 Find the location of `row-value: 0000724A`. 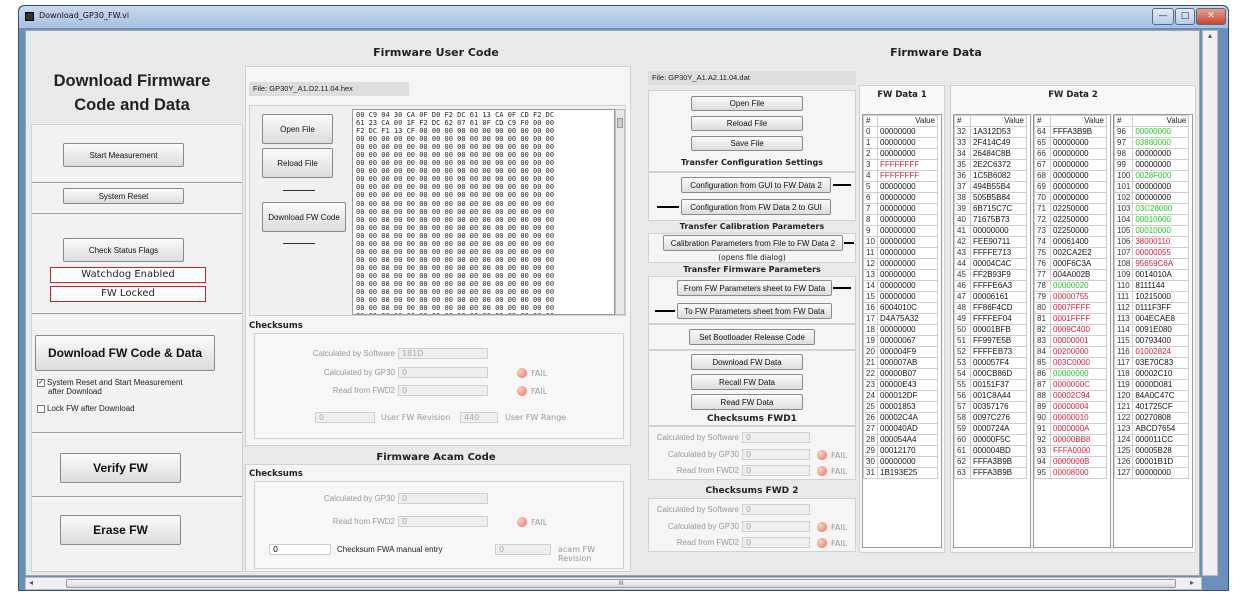

row-value: 0000724A is located at coordinates (998, 429).